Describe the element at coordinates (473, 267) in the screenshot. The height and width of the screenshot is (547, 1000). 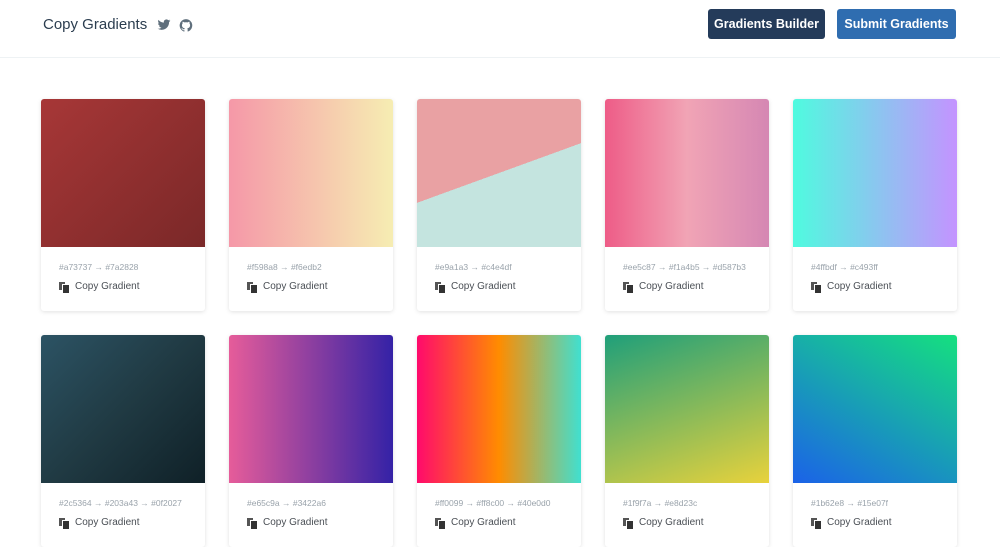
I see `gradient-codes: #e9a1a3 → #c4e4df` at that location.